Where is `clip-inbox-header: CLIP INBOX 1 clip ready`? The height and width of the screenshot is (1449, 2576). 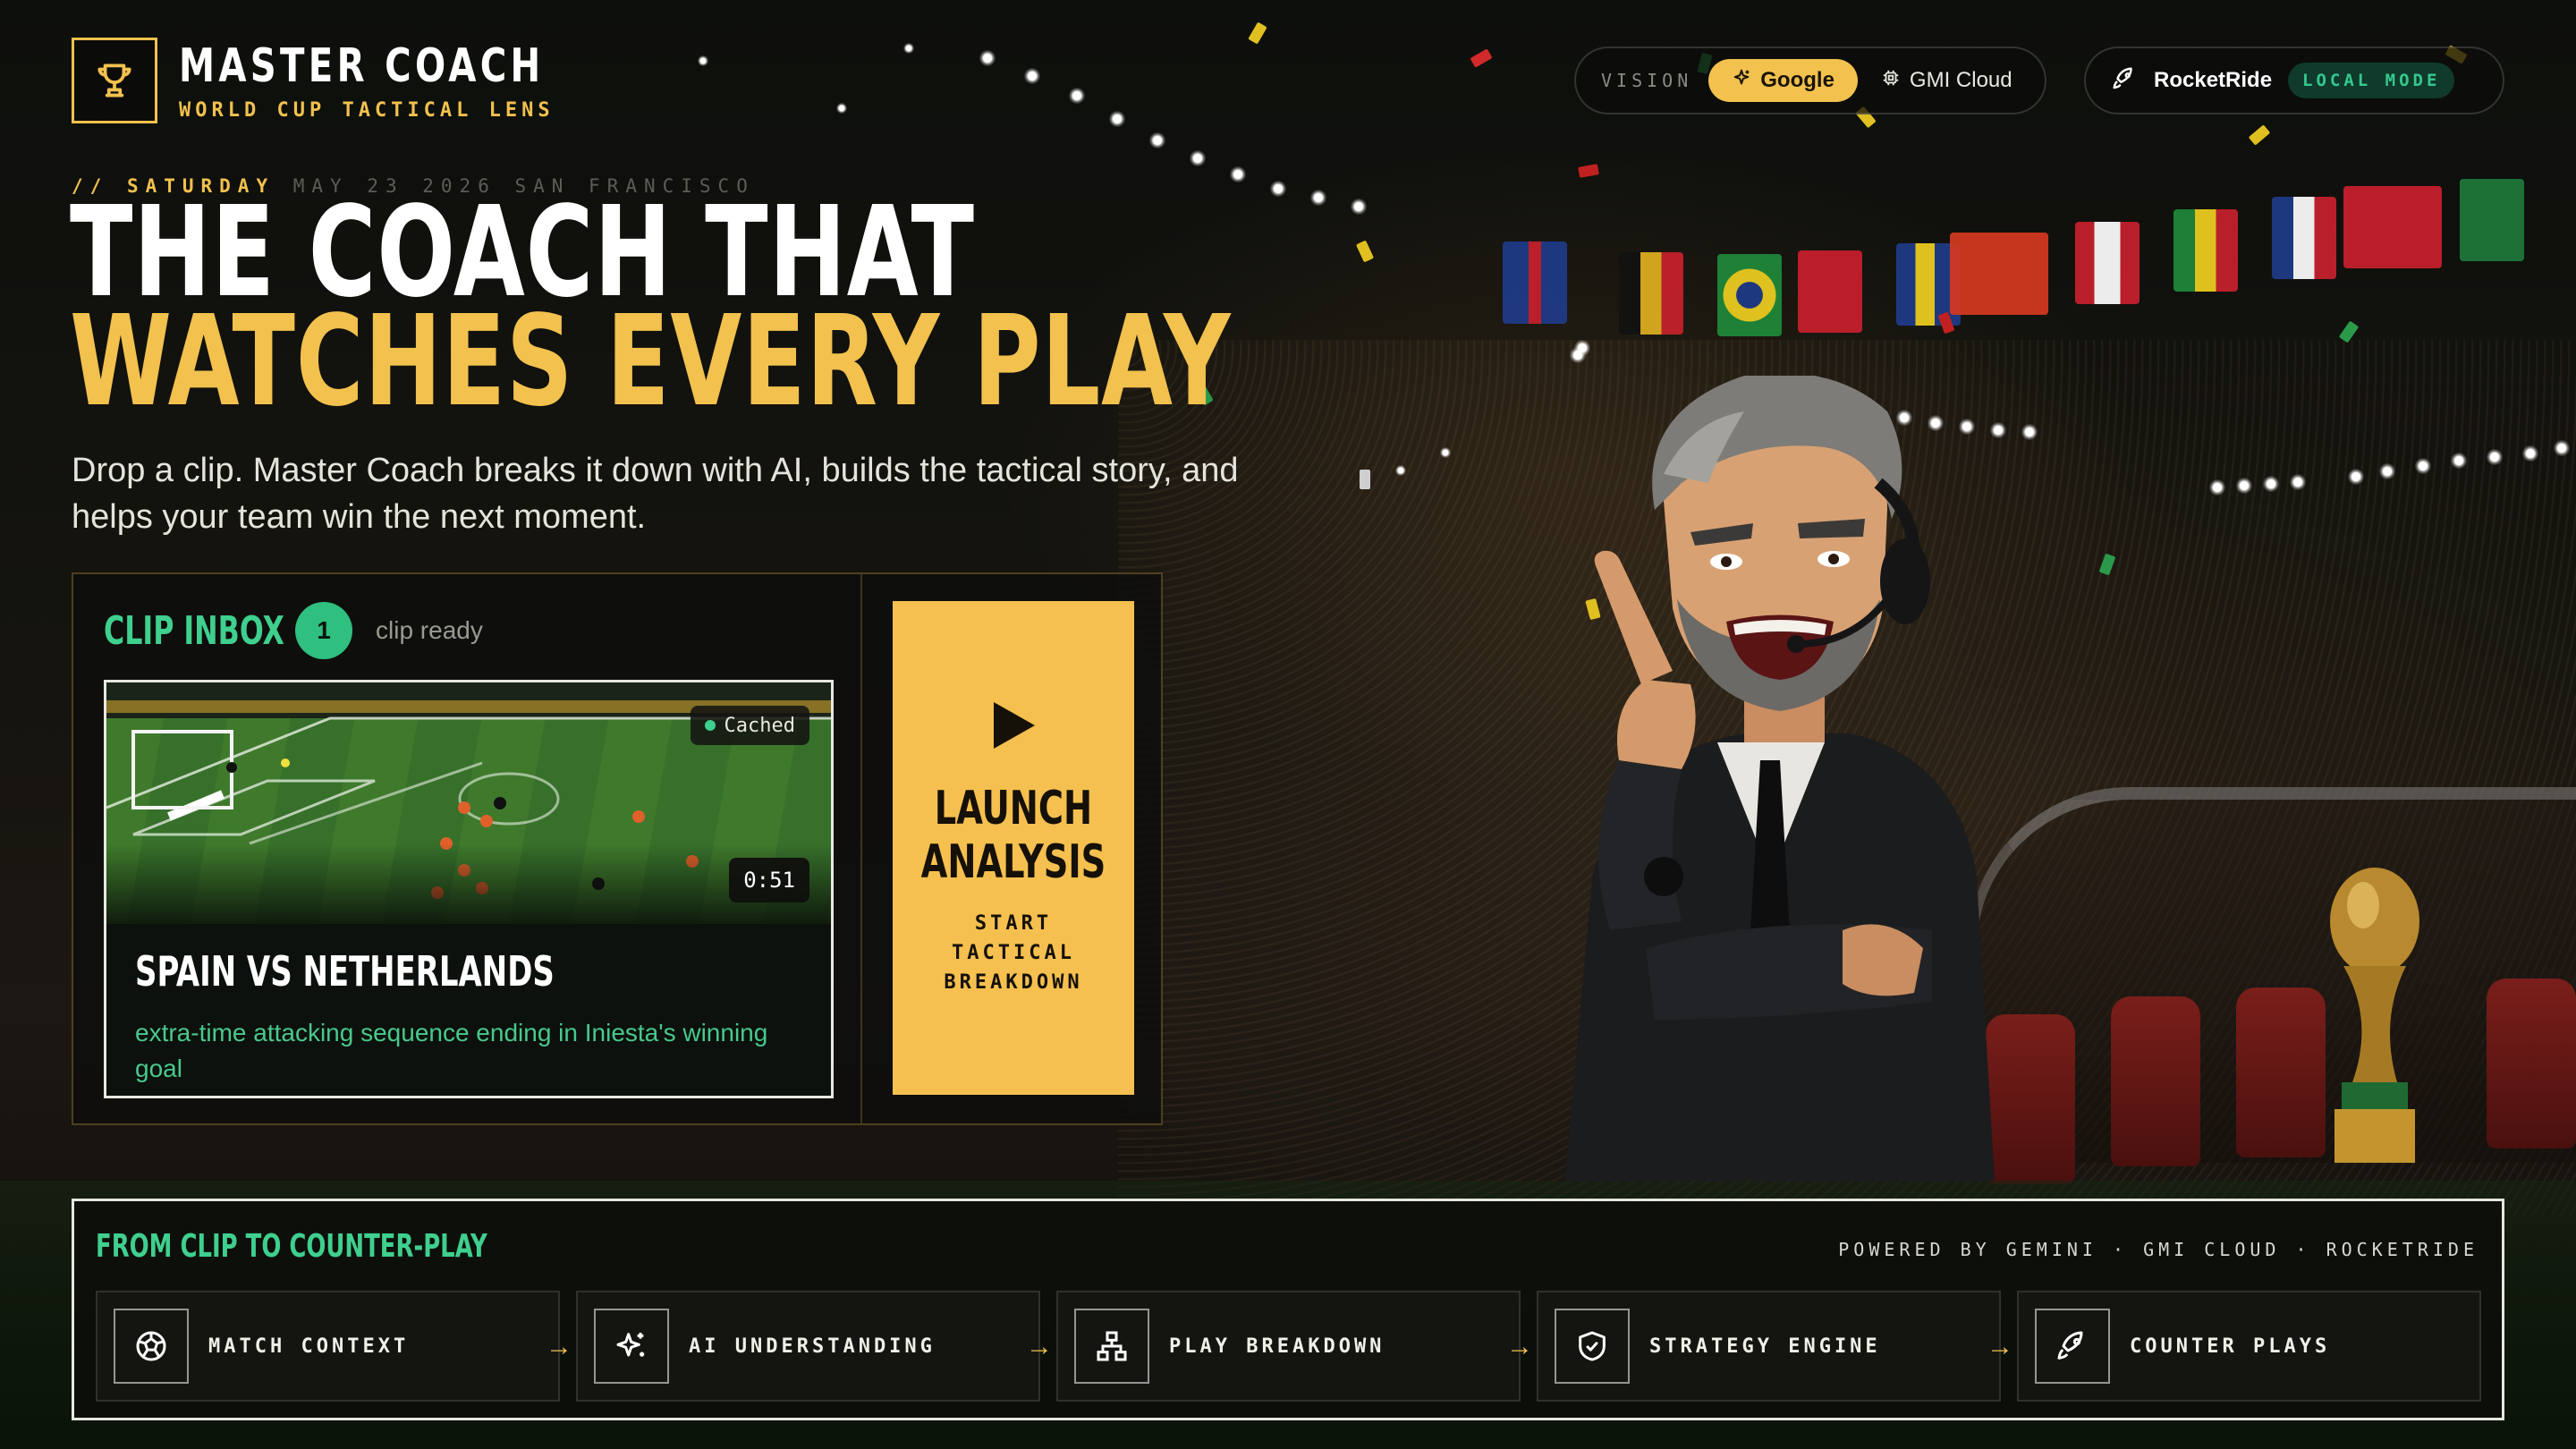 clip-inbox-header: CLIP INBOX 1 clip ready is located at coordinates (467, 630).